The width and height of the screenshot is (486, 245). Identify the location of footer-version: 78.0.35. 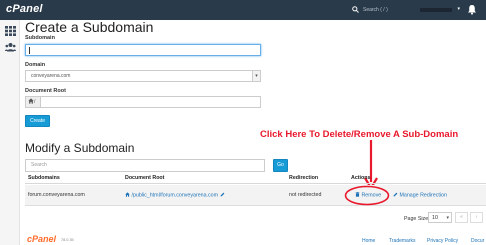
(67, 240).